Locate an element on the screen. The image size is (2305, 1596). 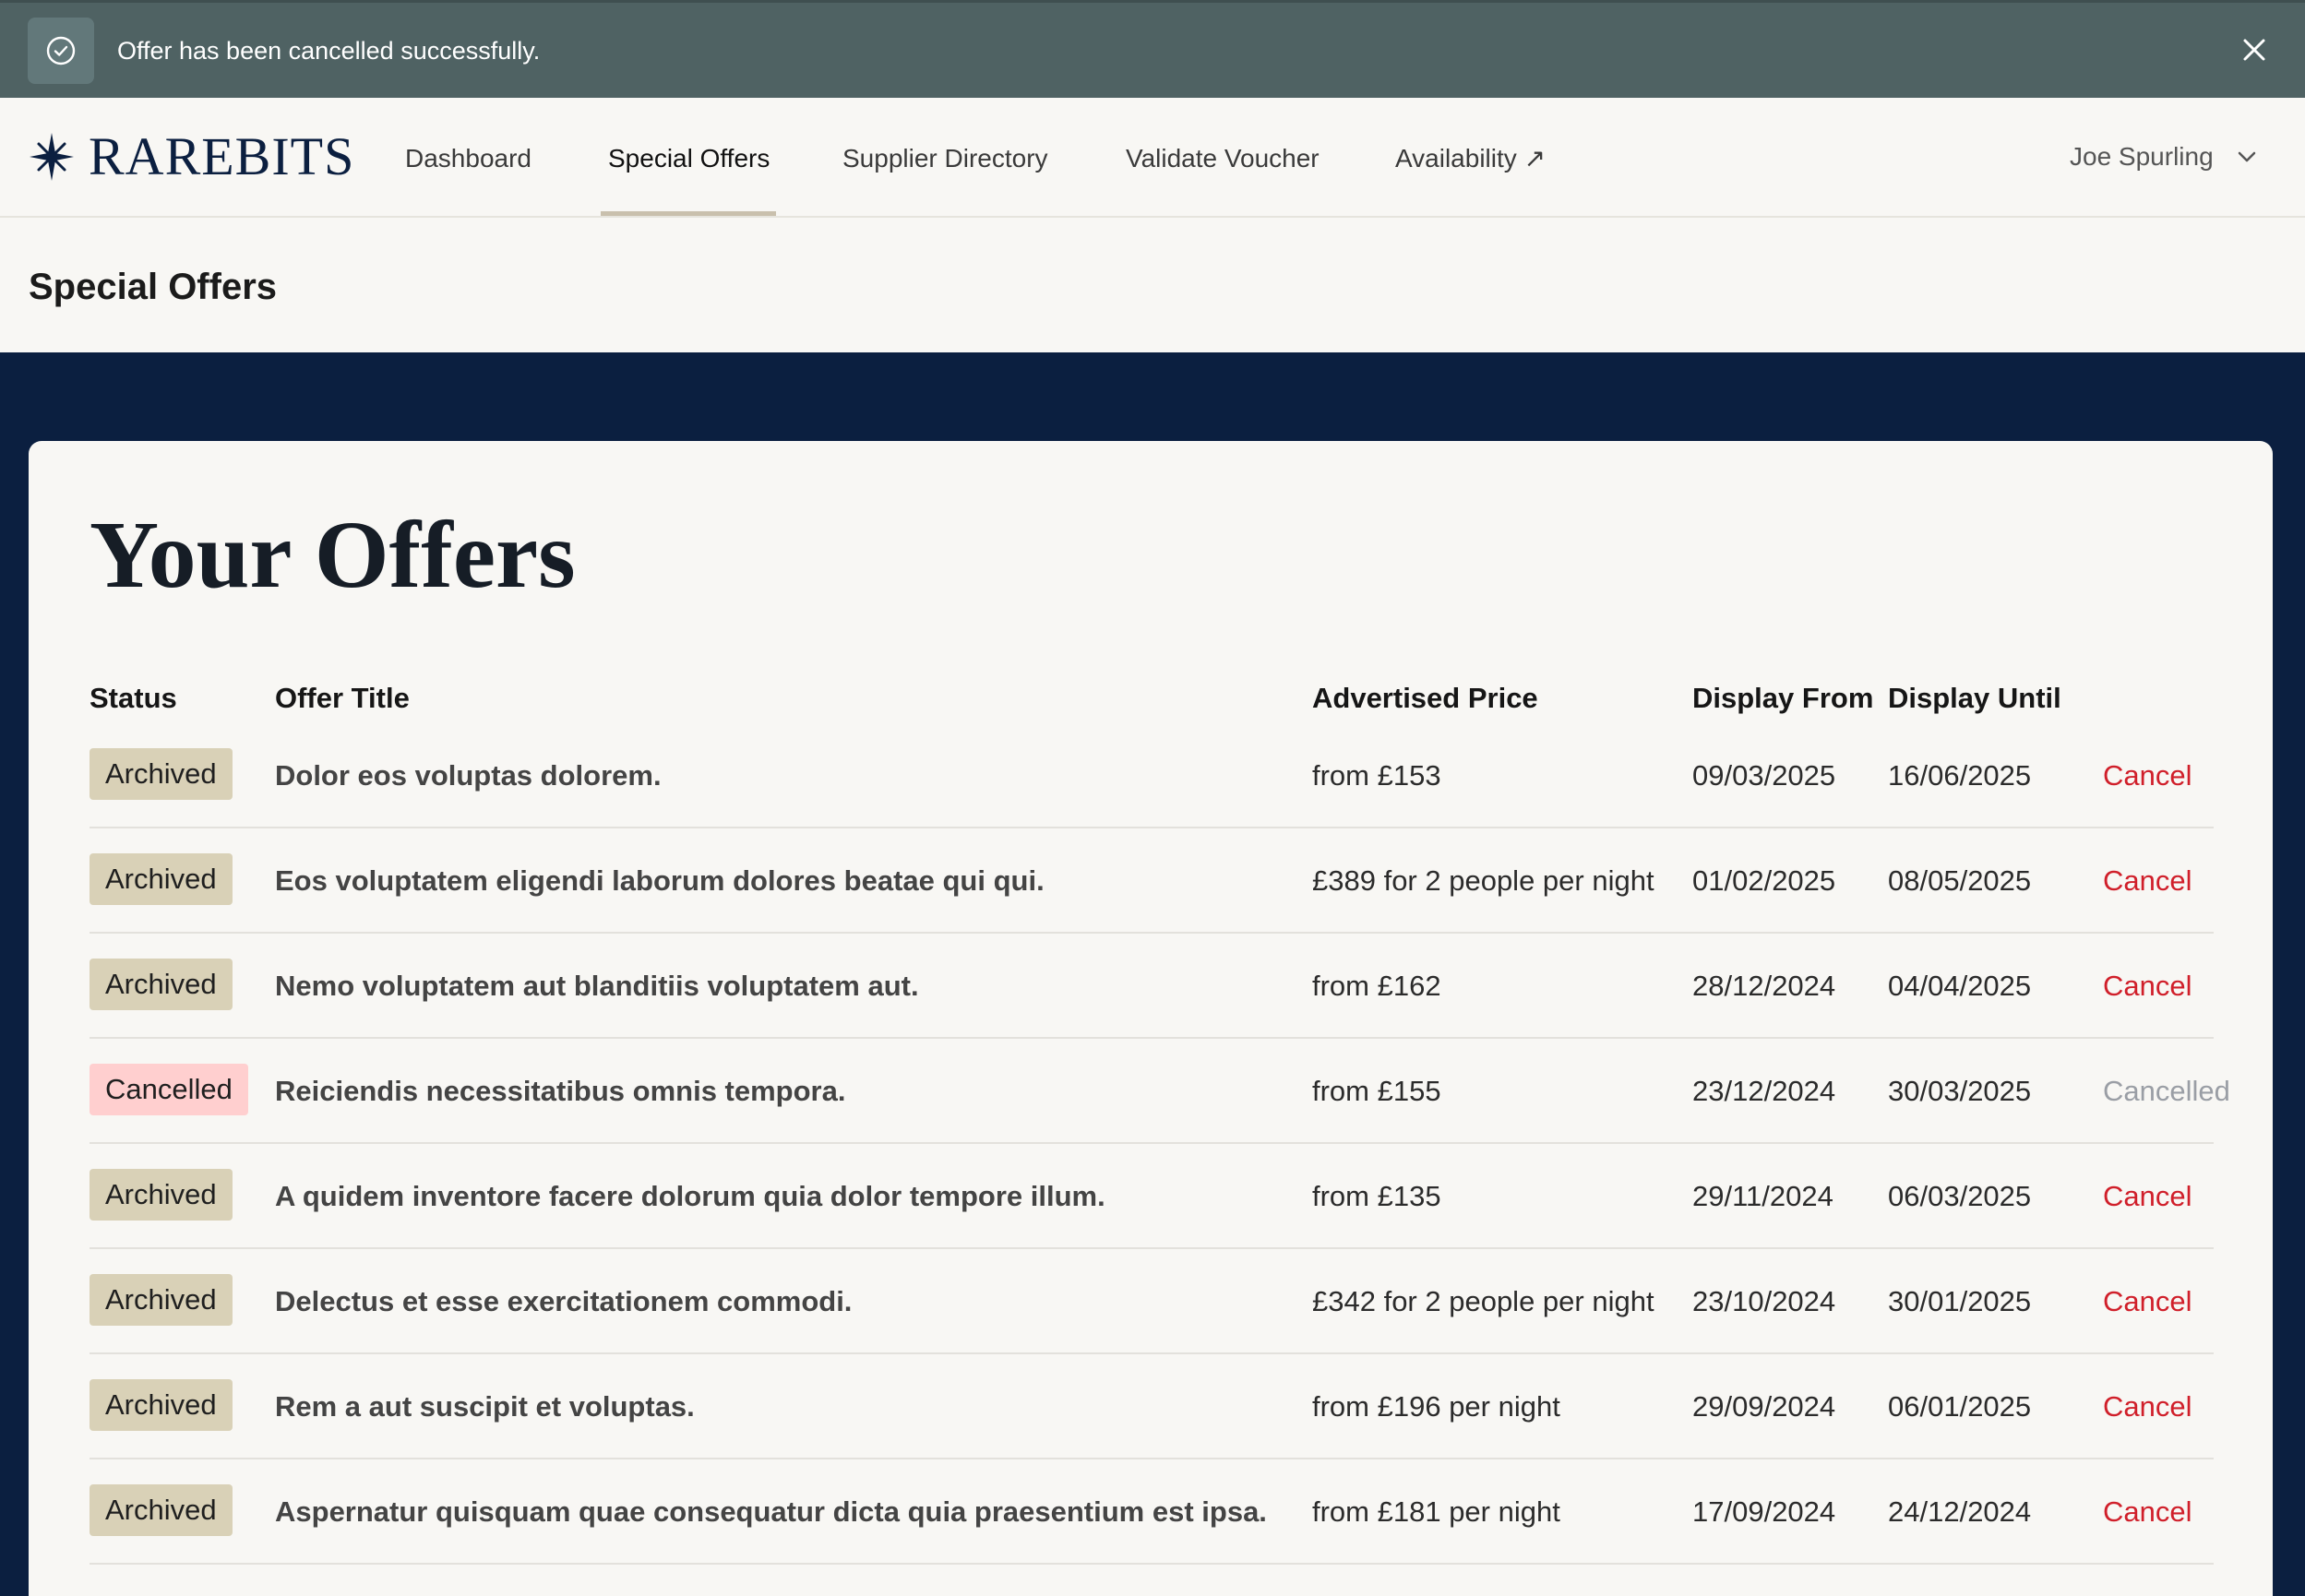
success-toast: Offer has been cancelled successfully. is located at coordinates (1152, 49).